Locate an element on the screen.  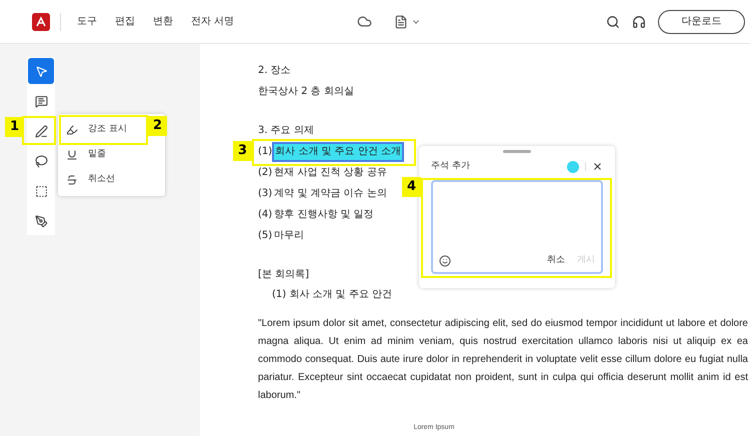
nav-link: 전자 서명 is located at coordinates (212, 21).